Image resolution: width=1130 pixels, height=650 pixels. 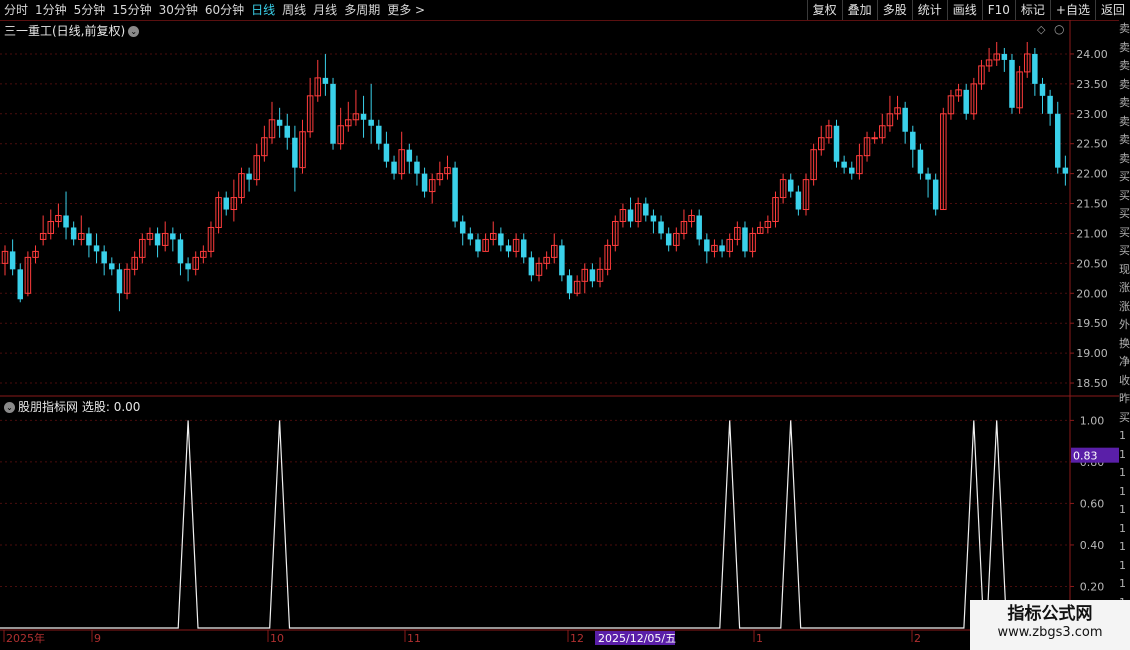 What do you see at coordinates (1092, 233) in the screenshot?
I see `y-tick-label: 21.00` at bounding box center [1092, 233].